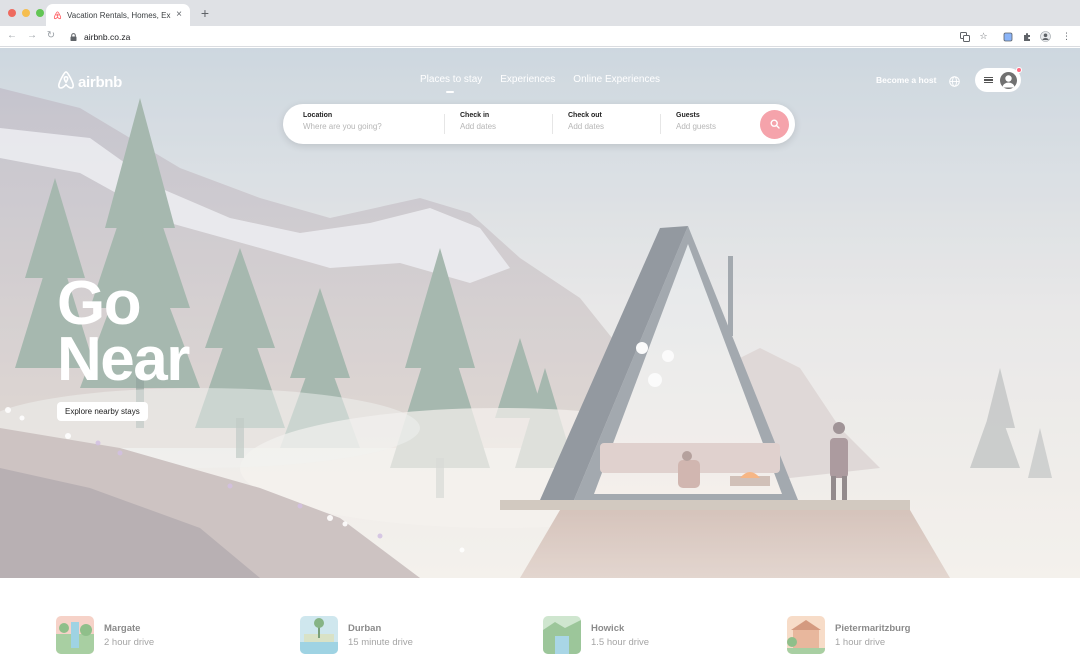 The height and width of the screenshot is (662, 1080). Describe the element at coordinates (696, 126) in the screenshot. I see `guests-placeholder: Add guests` at that location.